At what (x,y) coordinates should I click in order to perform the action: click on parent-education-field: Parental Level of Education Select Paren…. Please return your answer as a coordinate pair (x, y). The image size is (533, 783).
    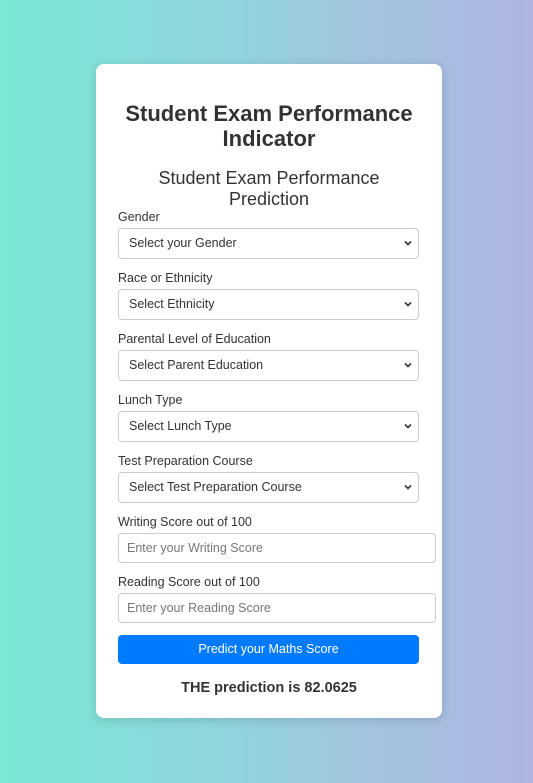
    Looking at the image, I should click on (269, 356).